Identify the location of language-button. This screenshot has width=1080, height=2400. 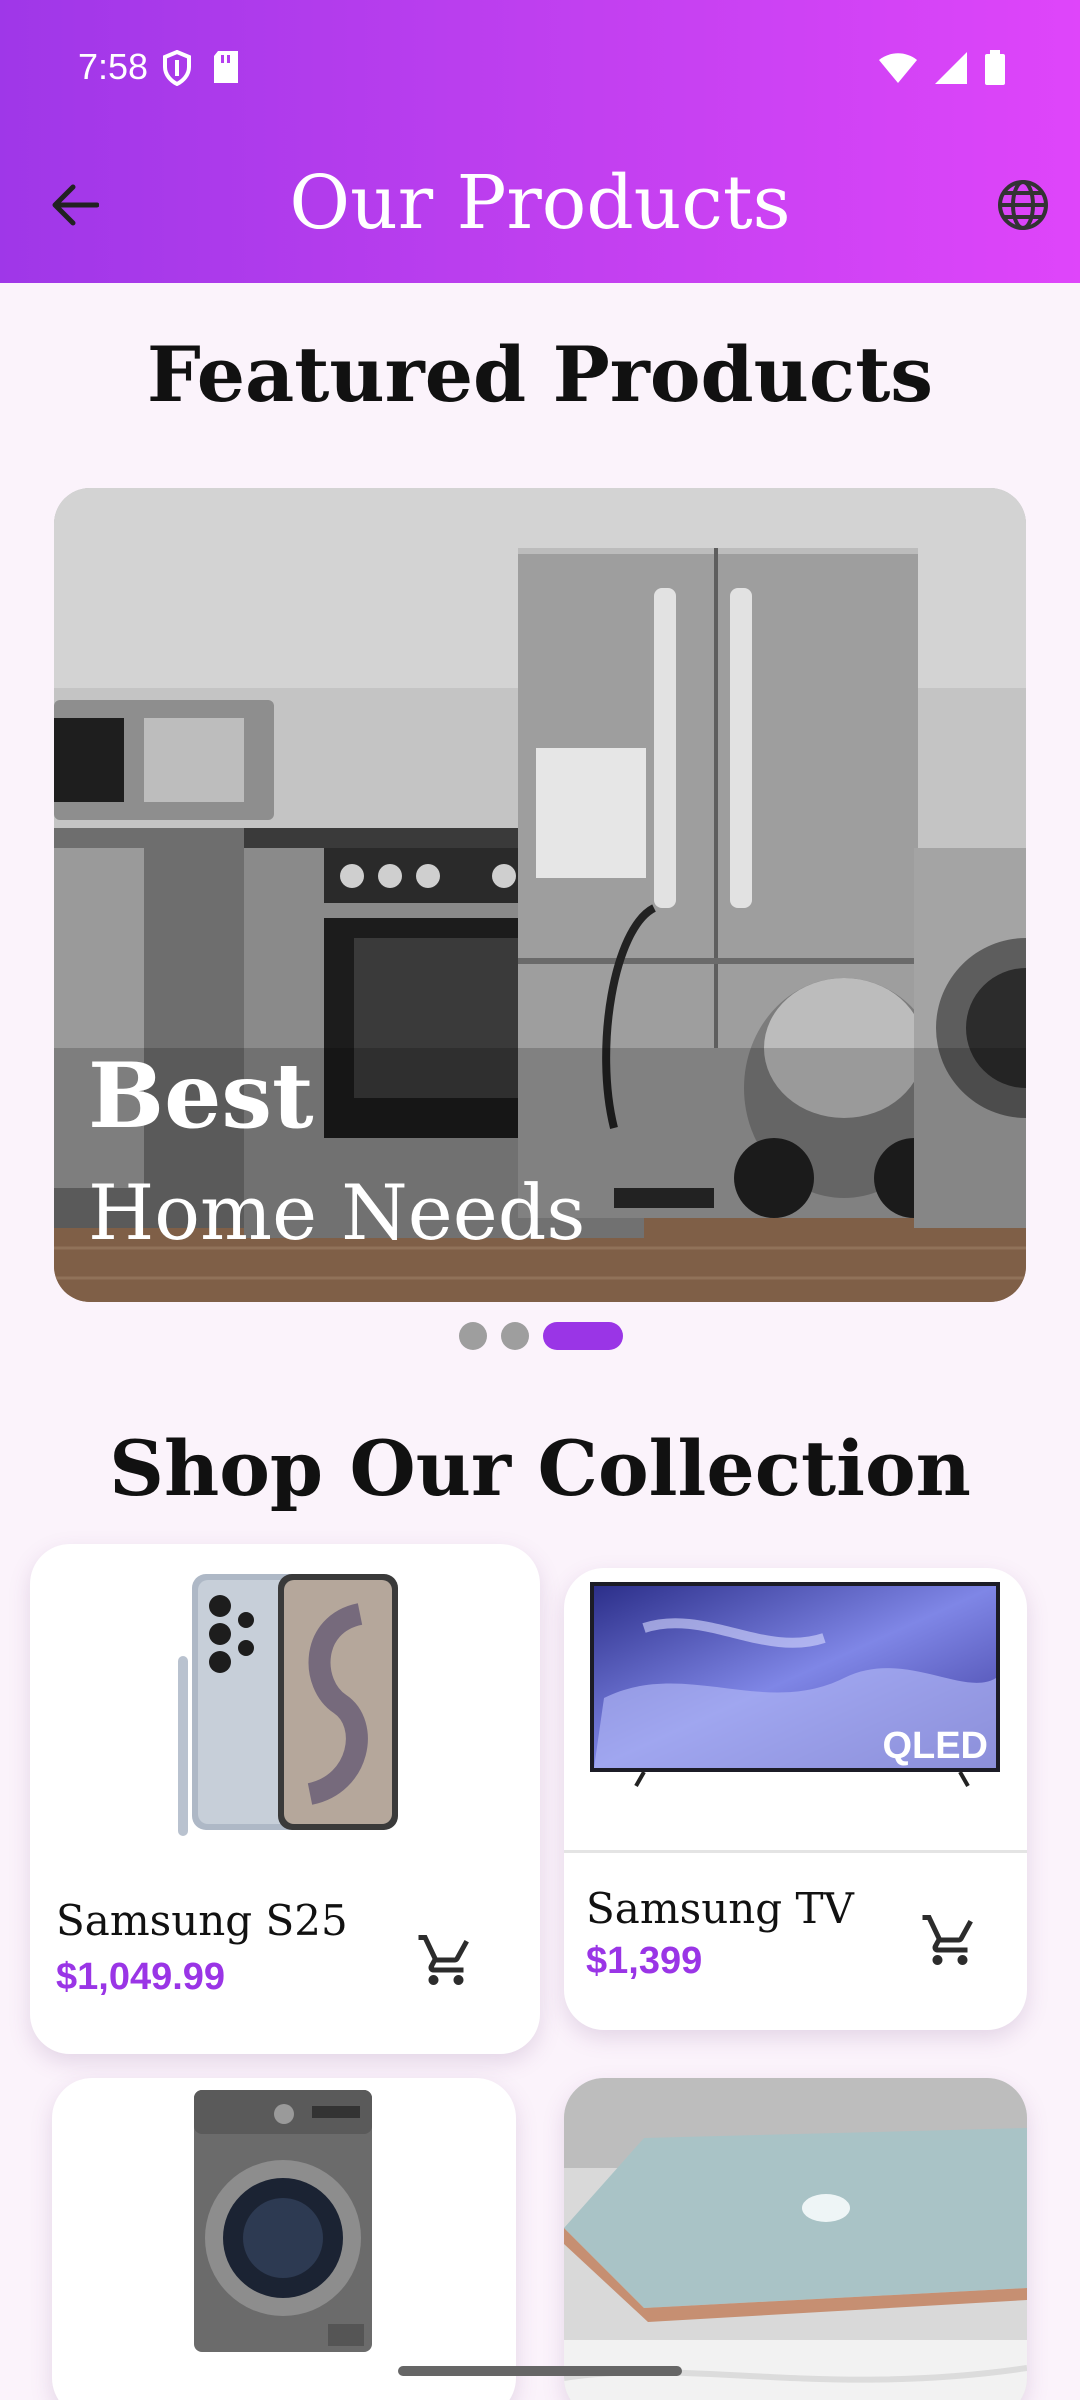
(1023, 207).